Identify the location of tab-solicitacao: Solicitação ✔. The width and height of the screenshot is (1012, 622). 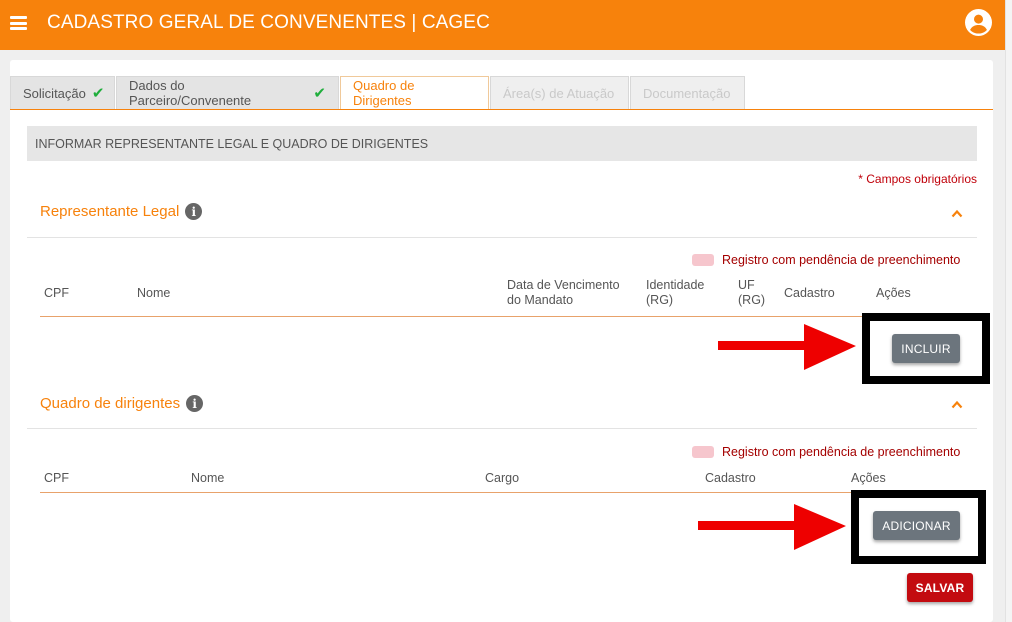
(62, 92).